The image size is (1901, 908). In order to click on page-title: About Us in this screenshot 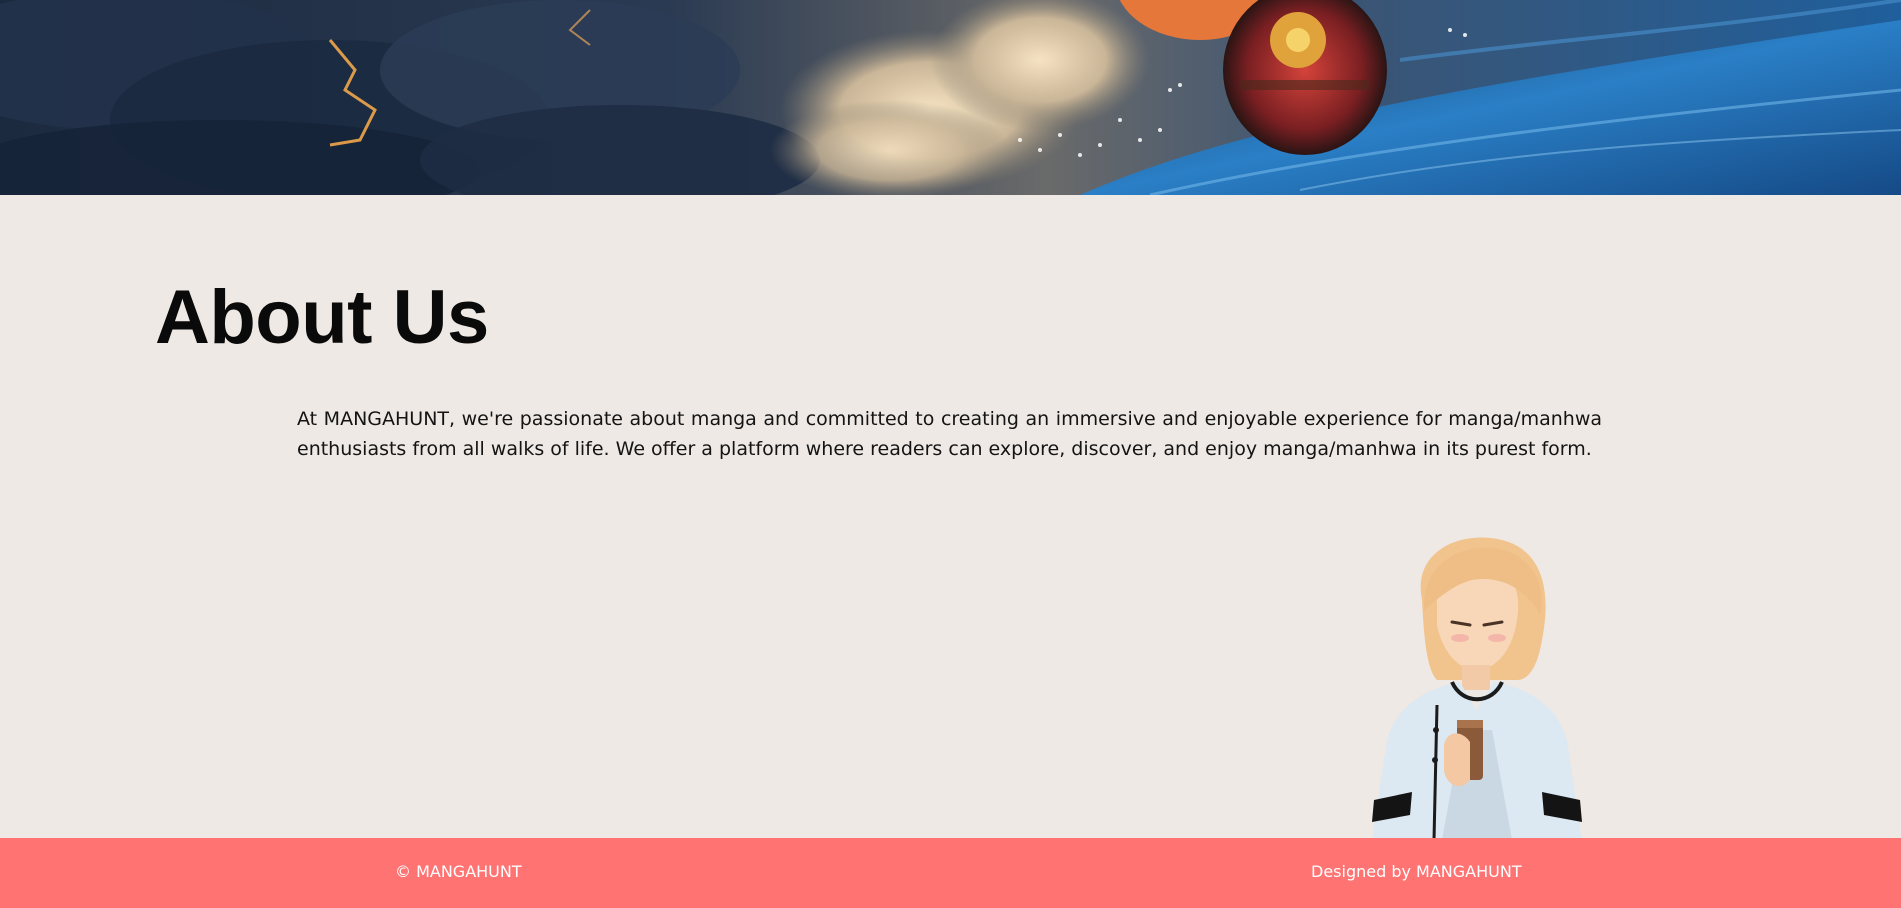, I will do `click(322, 317)`.